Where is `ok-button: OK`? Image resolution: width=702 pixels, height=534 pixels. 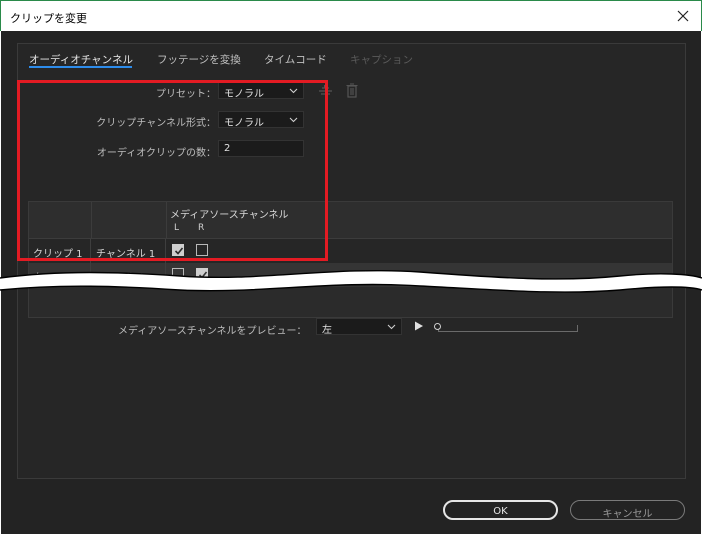 ok-button: OK is located at coordinates (500, 510).